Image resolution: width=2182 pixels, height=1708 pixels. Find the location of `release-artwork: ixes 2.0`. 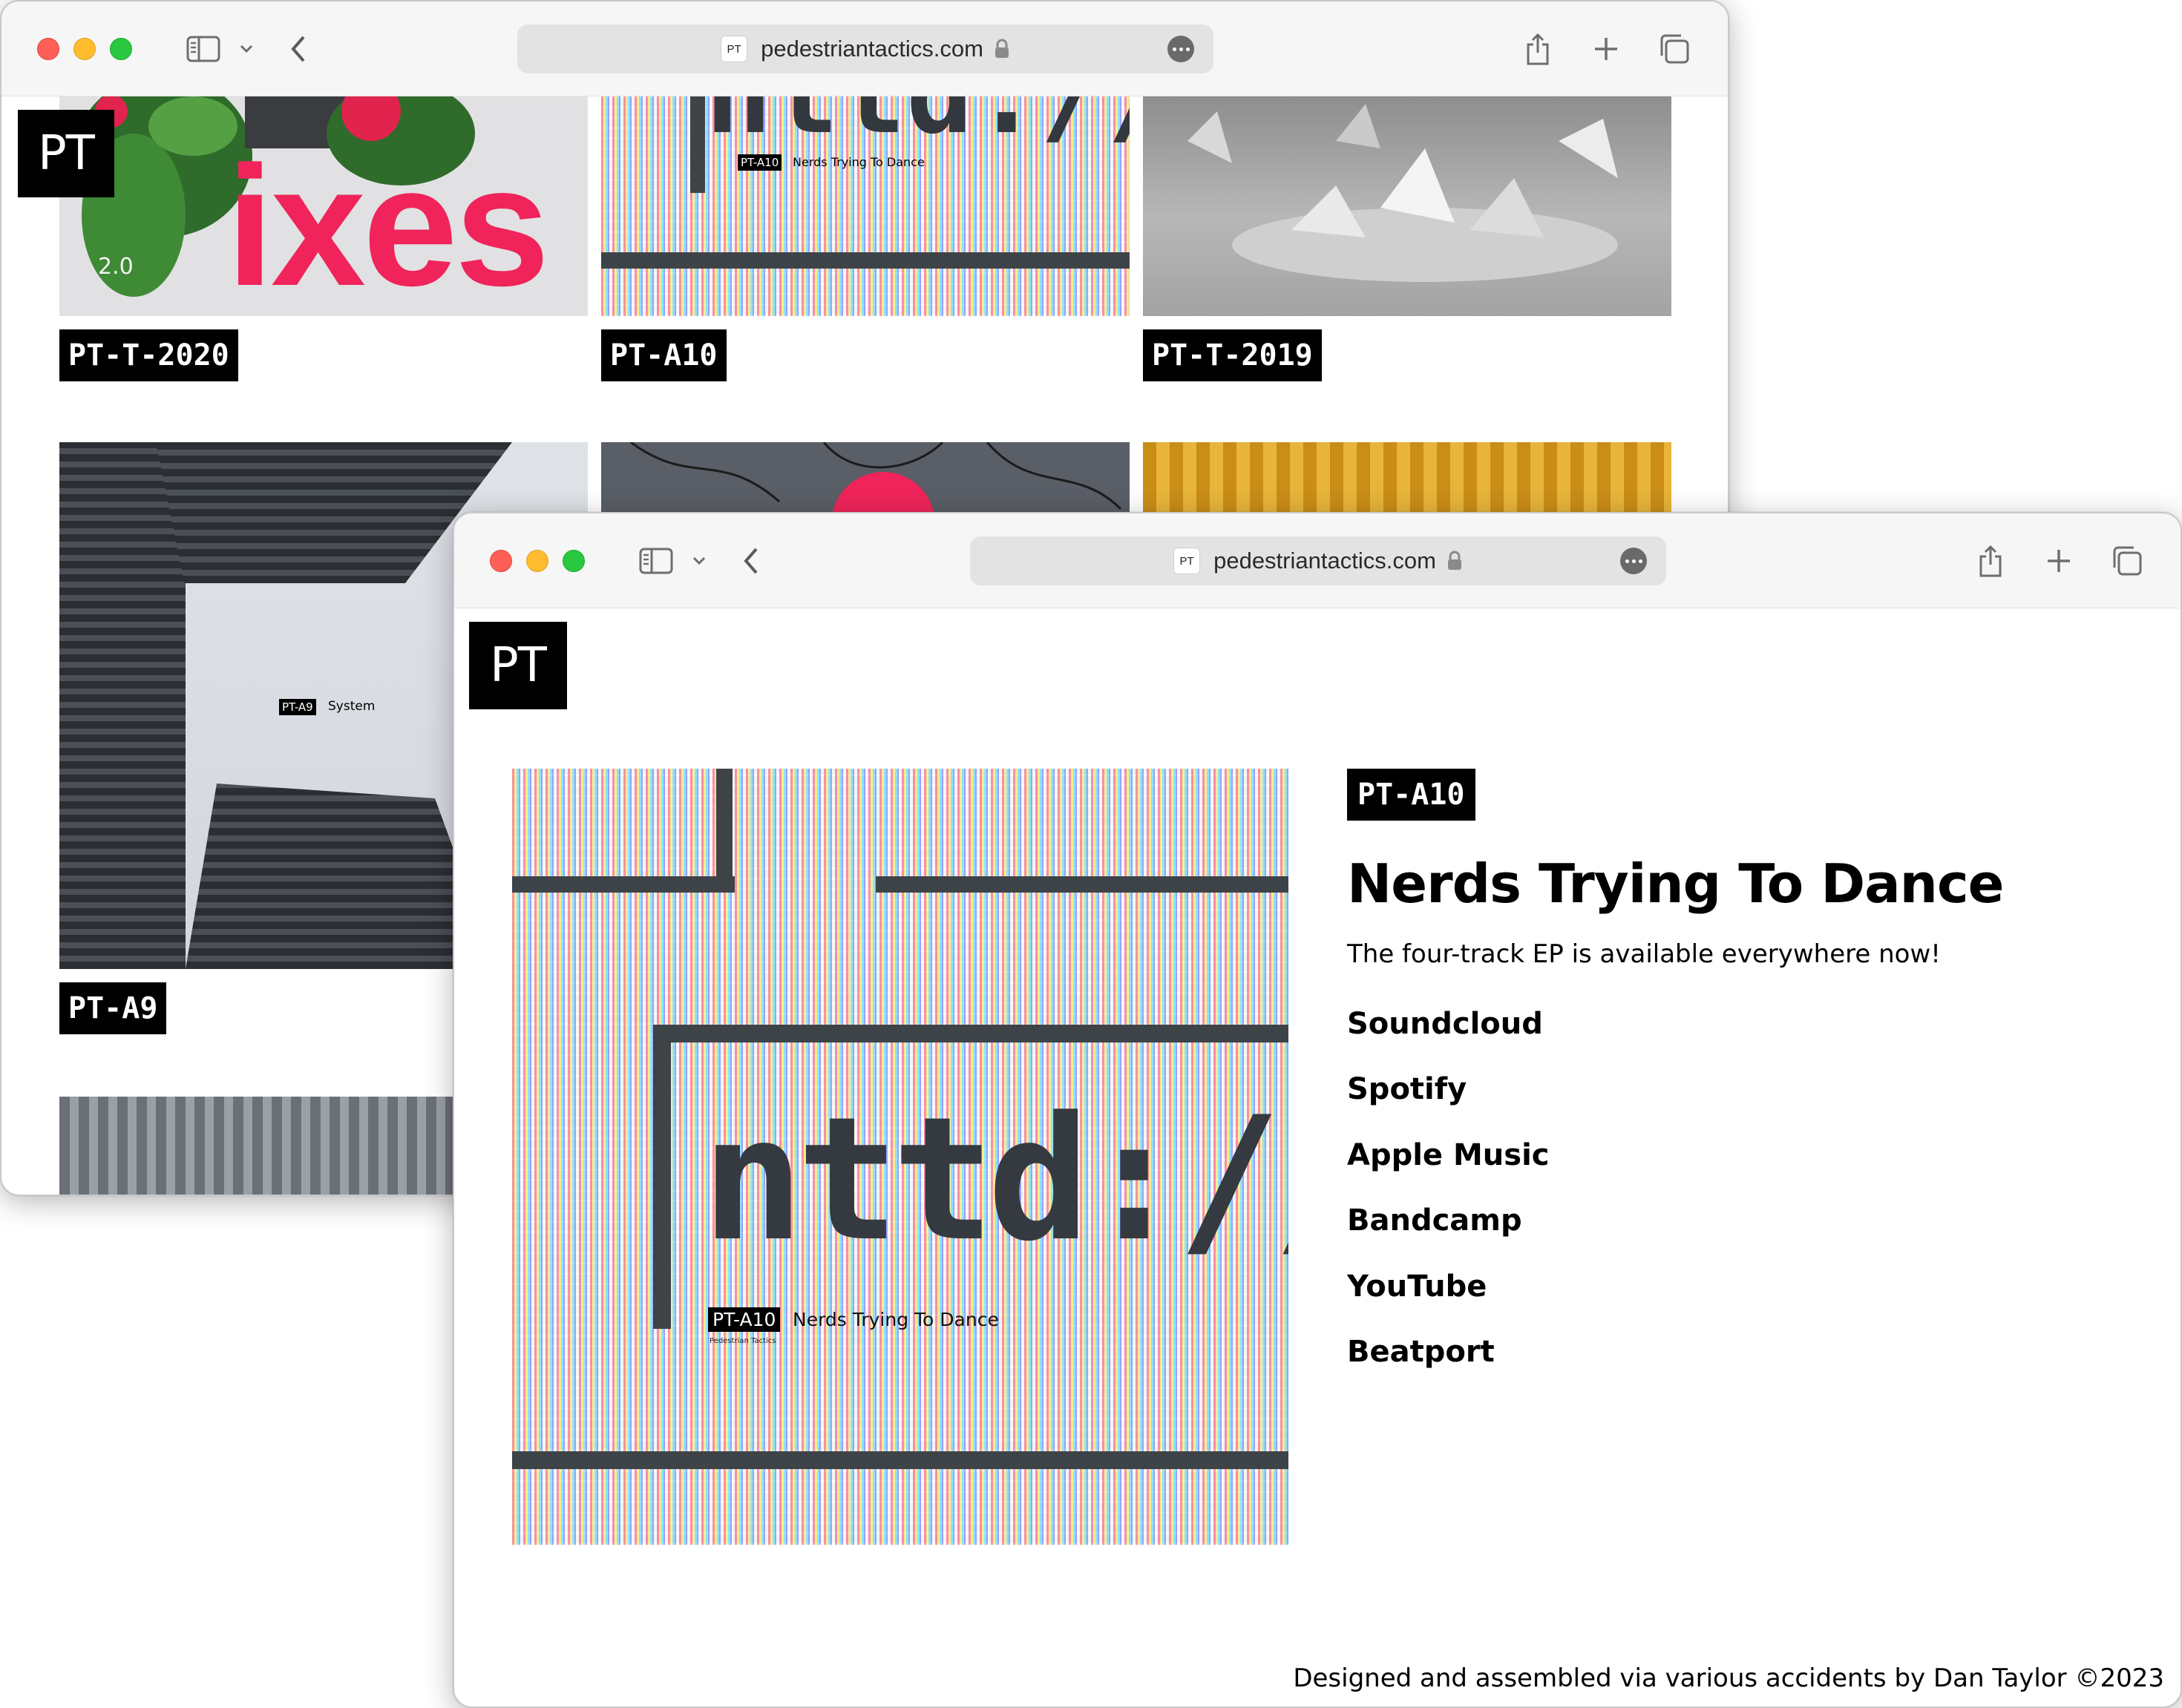

release-artwork: ixes 2.0 is located at coordinates (323, 206).